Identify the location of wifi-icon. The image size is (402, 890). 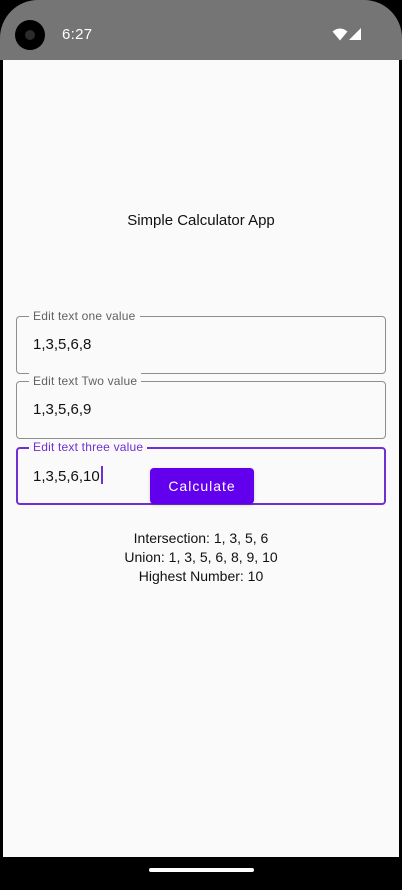
(340, 34).